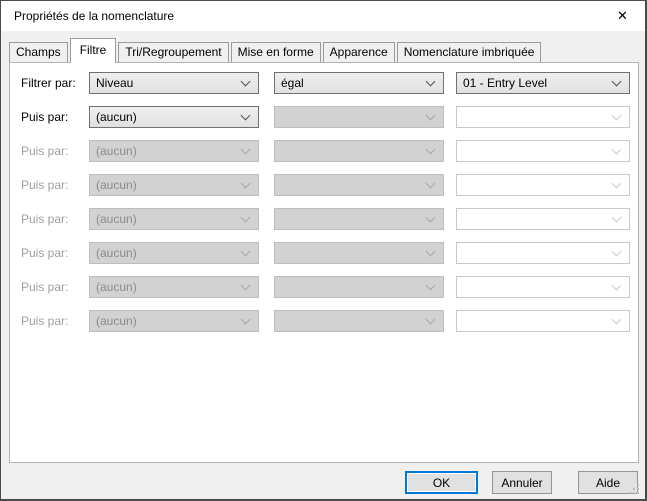 The image size is (647, 501). I want to click on filter-field-dropdown-7: (aucun), so click(174, 287).